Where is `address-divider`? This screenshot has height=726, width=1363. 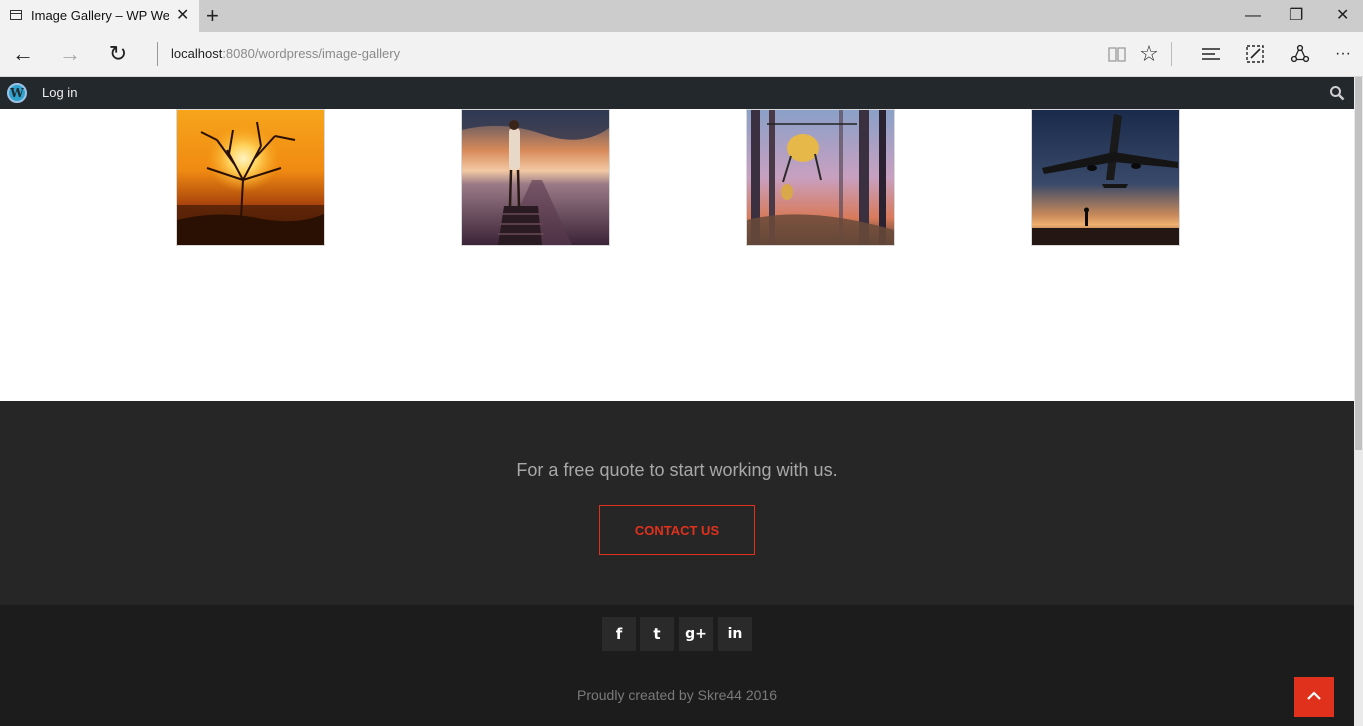
address-divider is located at coordinates (157, 54).